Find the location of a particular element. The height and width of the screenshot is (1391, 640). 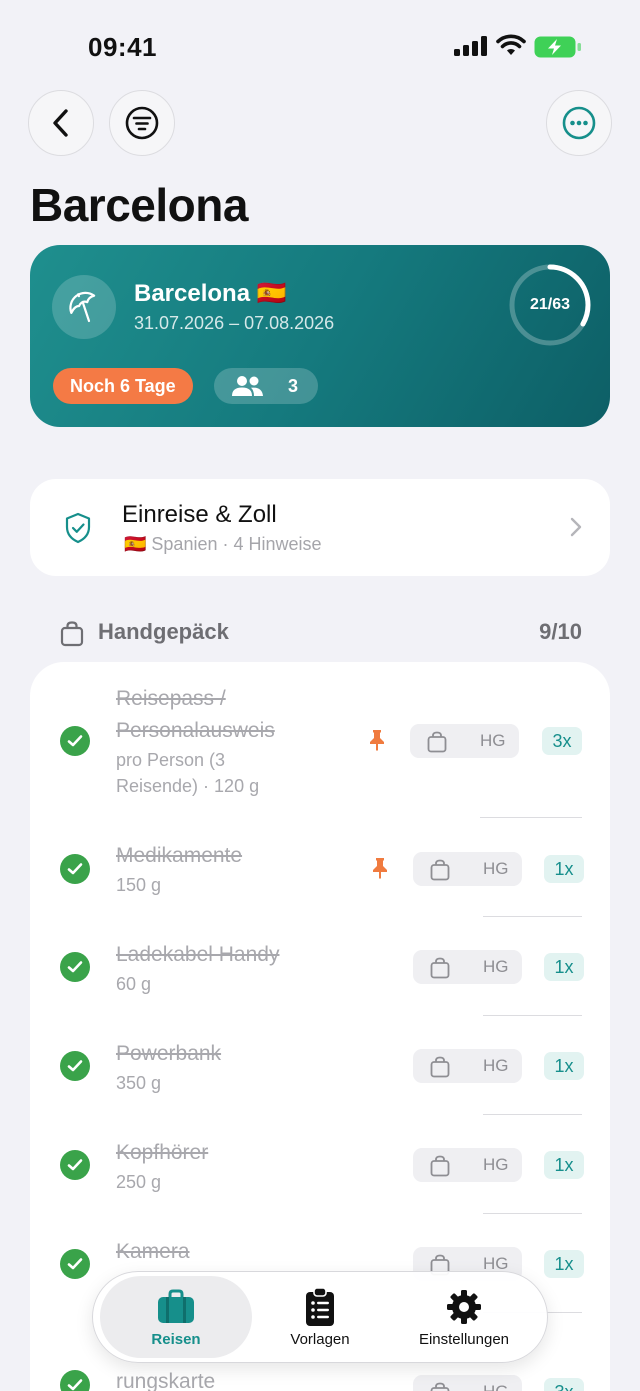

shield-check-icon is located at coordinates (78, 528).